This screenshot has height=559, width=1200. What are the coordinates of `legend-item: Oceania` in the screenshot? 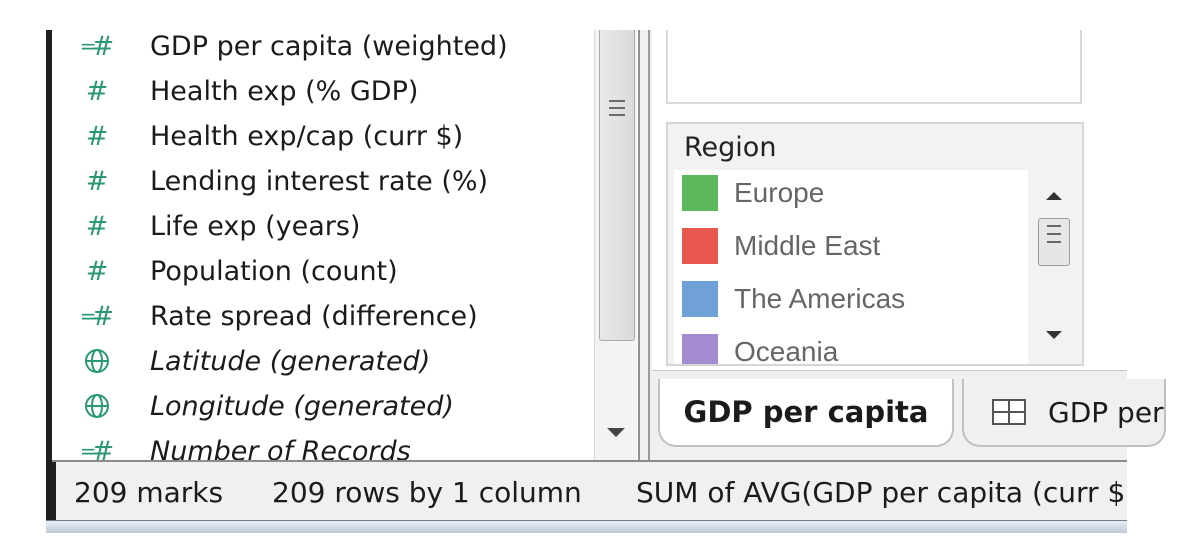 It's located at (760, 347).